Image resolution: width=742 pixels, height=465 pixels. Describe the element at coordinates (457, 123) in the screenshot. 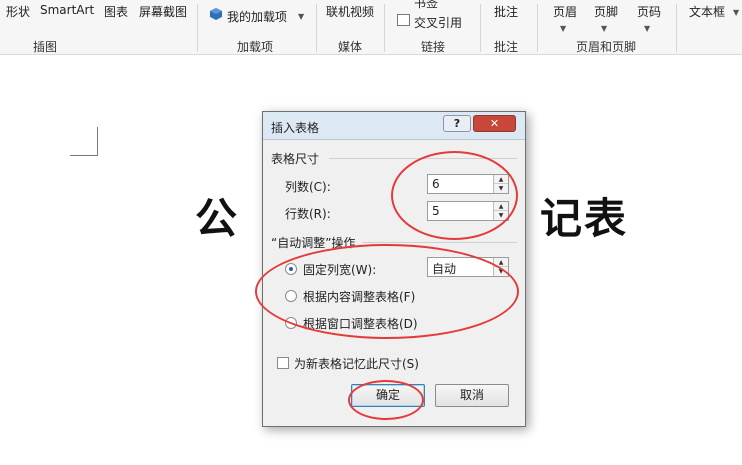

I see `help-button: ?` at that location.